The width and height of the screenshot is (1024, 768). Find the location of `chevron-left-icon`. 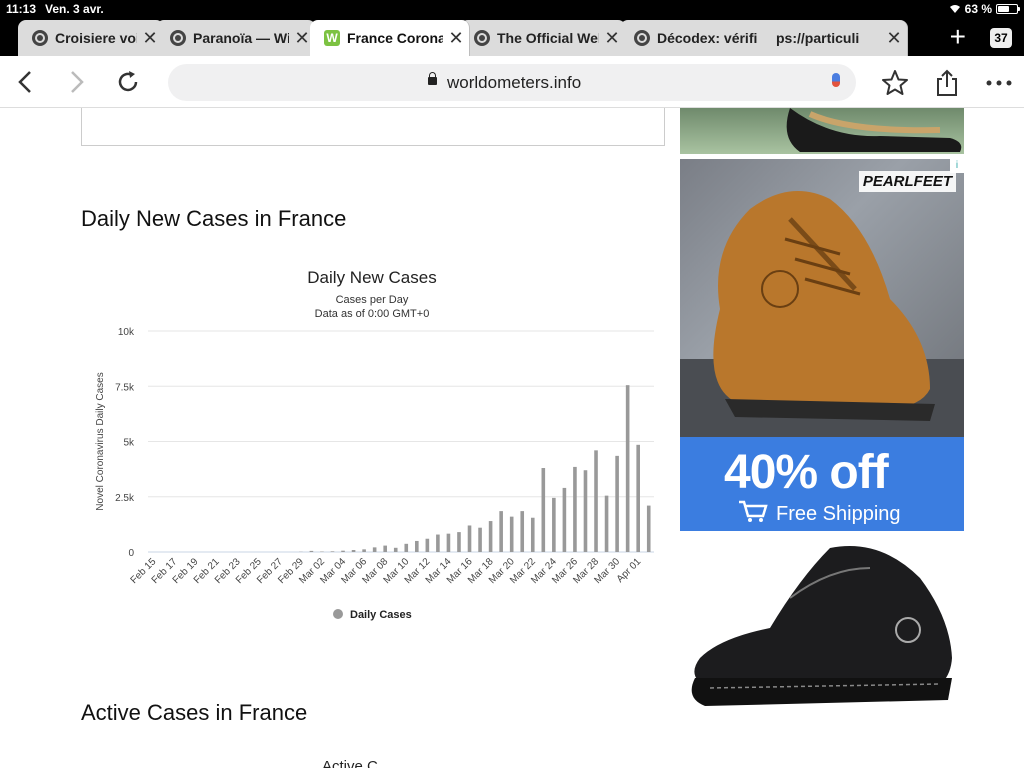

chevron-left-icon is located at coordinates (24, 82).